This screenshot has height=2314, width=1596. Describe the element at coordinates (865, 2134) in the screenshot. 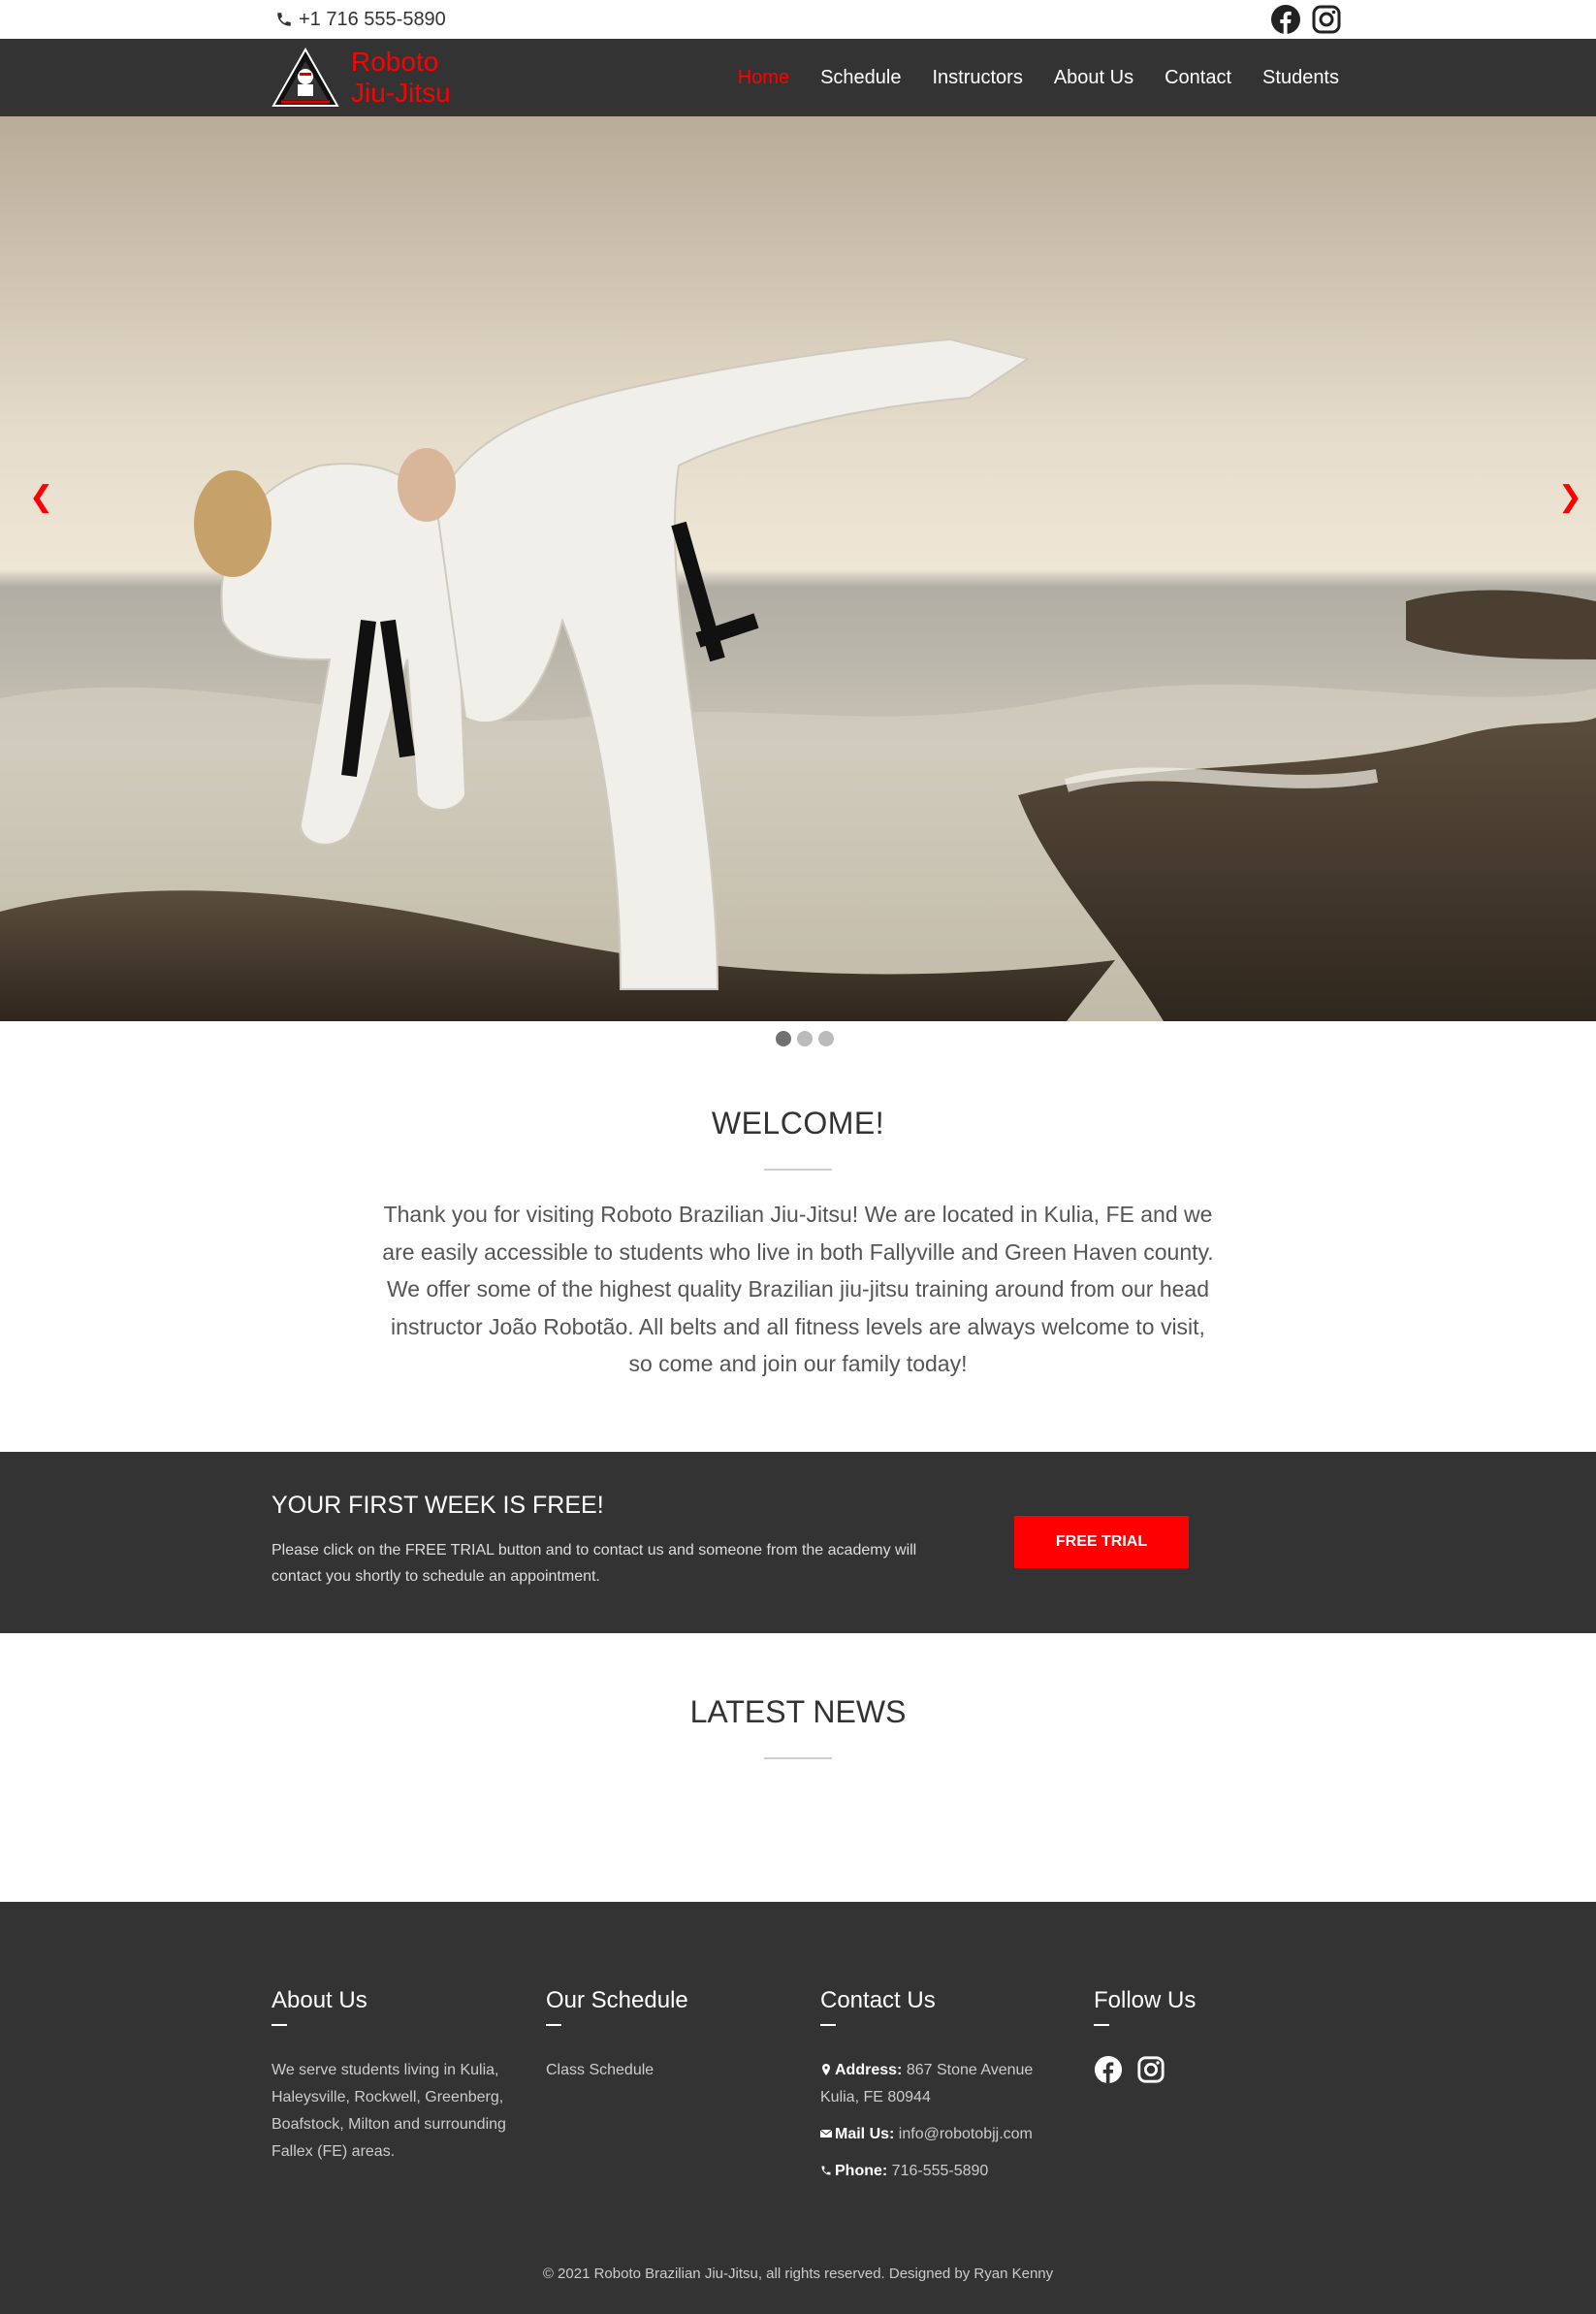

I see `mail-label: Mail Us:` at that location.